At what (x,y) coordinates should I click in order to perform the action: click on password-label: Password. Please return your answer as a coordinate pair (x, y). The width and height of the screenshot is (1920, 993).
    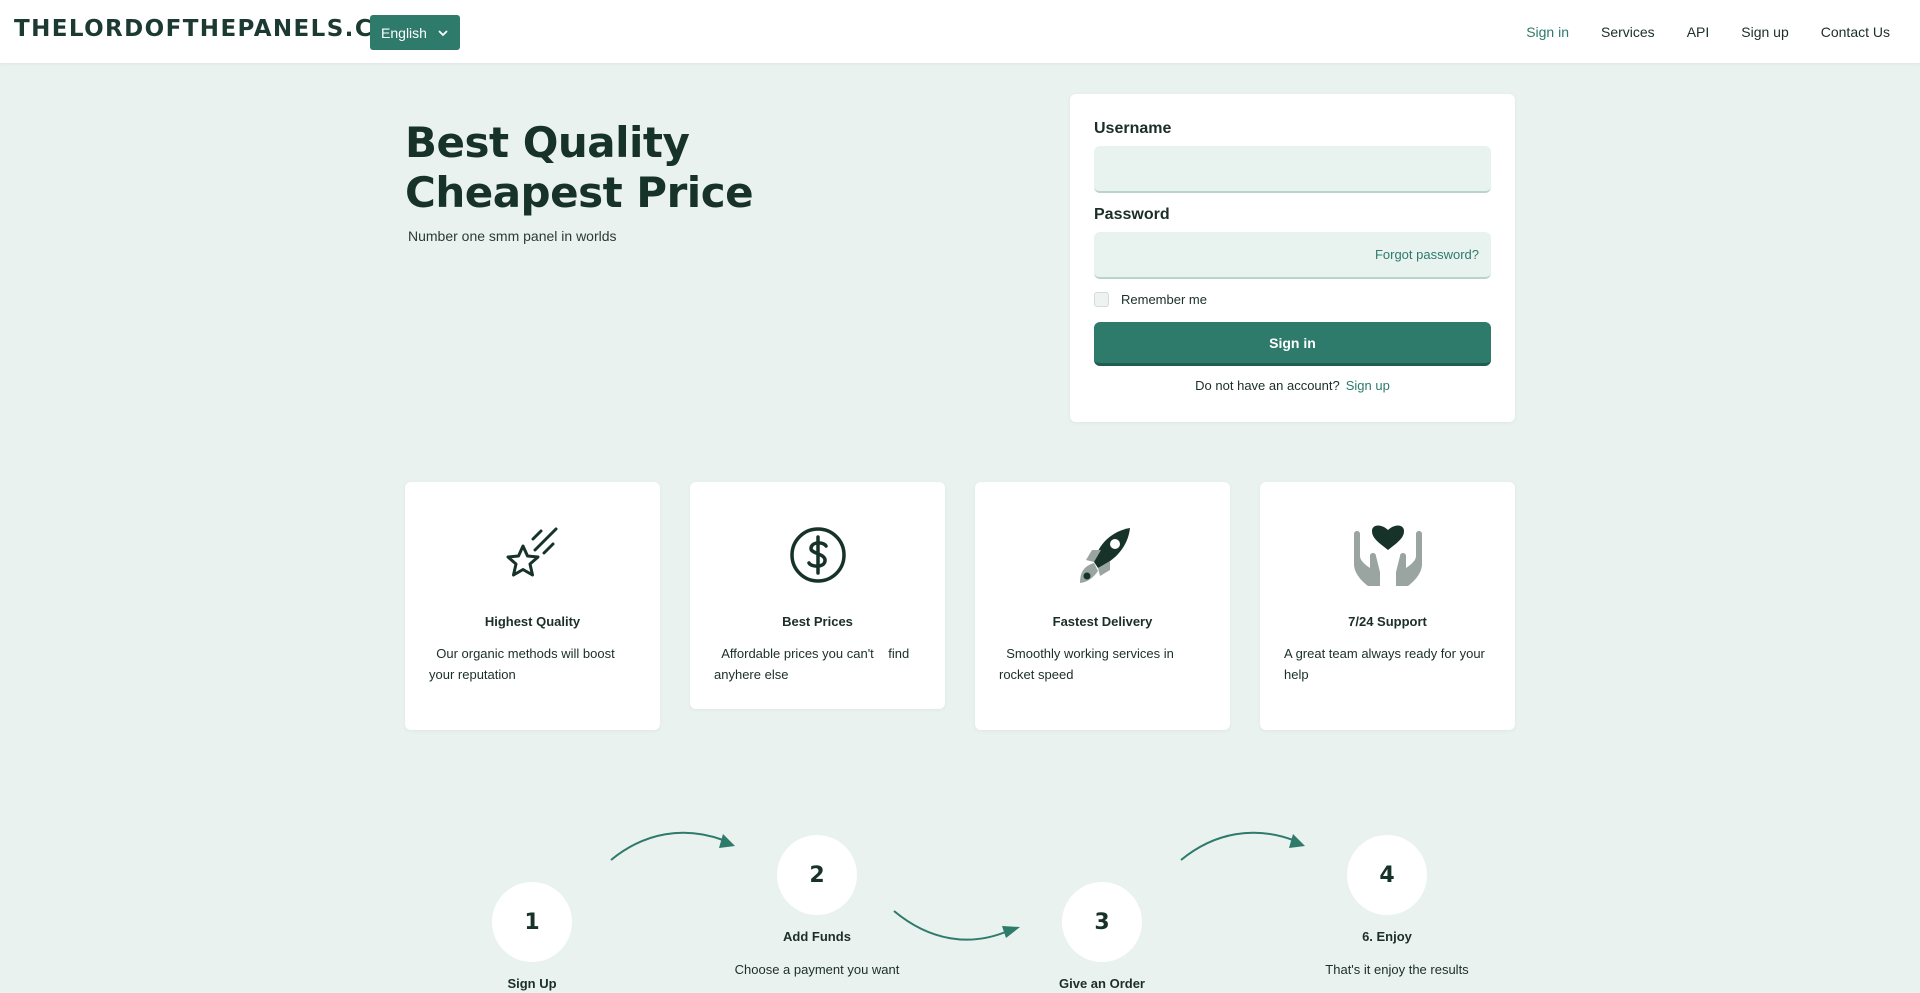
    Looking at the image, I should click on (1132, 214).